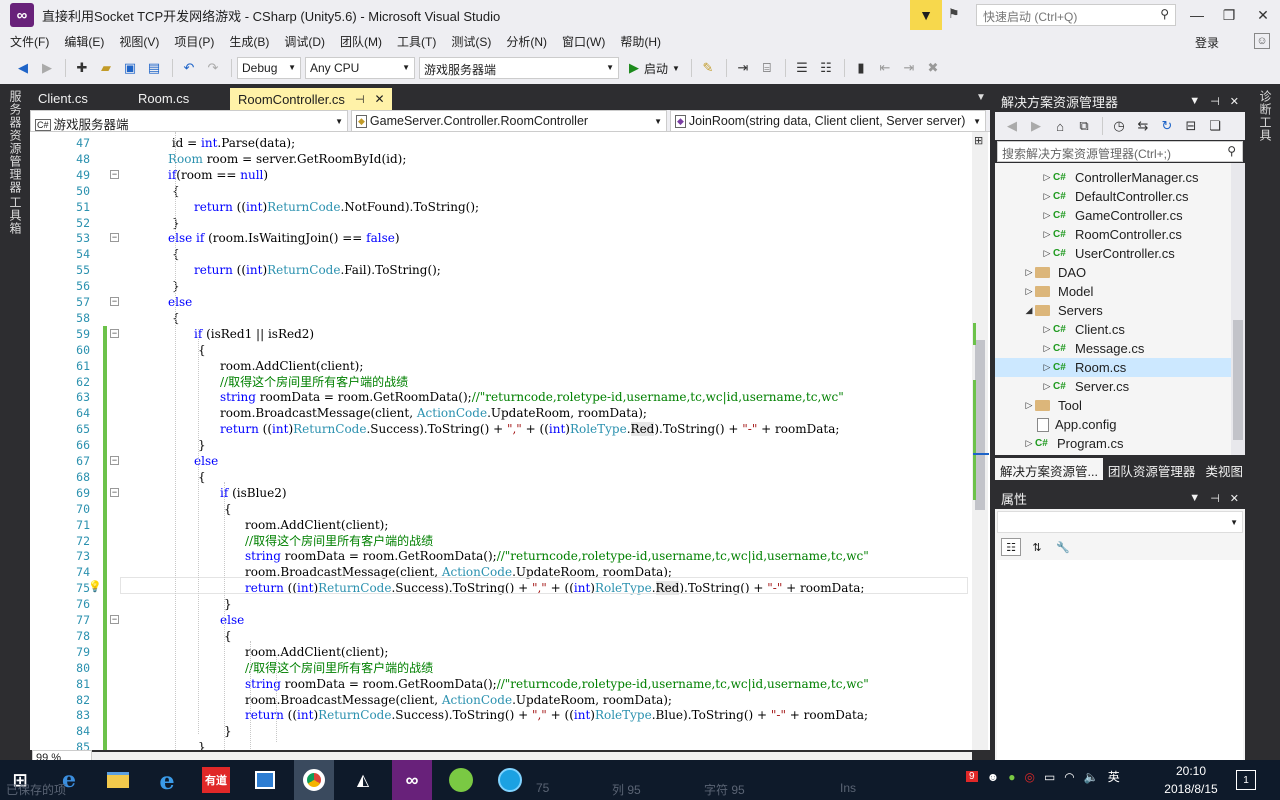 Image resolution: width=1280 pixels, height=800 pixels. What do you see at coordinates (509, 121) in the screenshot?
I see `type-dropdown: ◆ GameServer.Controller.RoomController ▼` at bounding box center [509, 121].